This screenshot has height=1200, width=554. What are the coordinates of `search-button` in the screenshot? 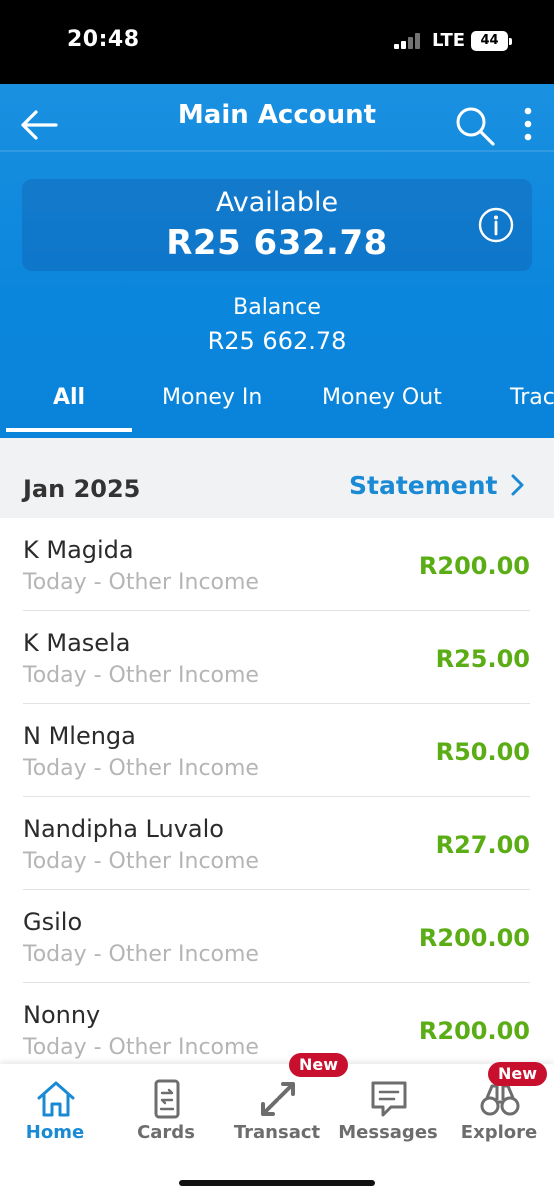 It's located at (475, 126).